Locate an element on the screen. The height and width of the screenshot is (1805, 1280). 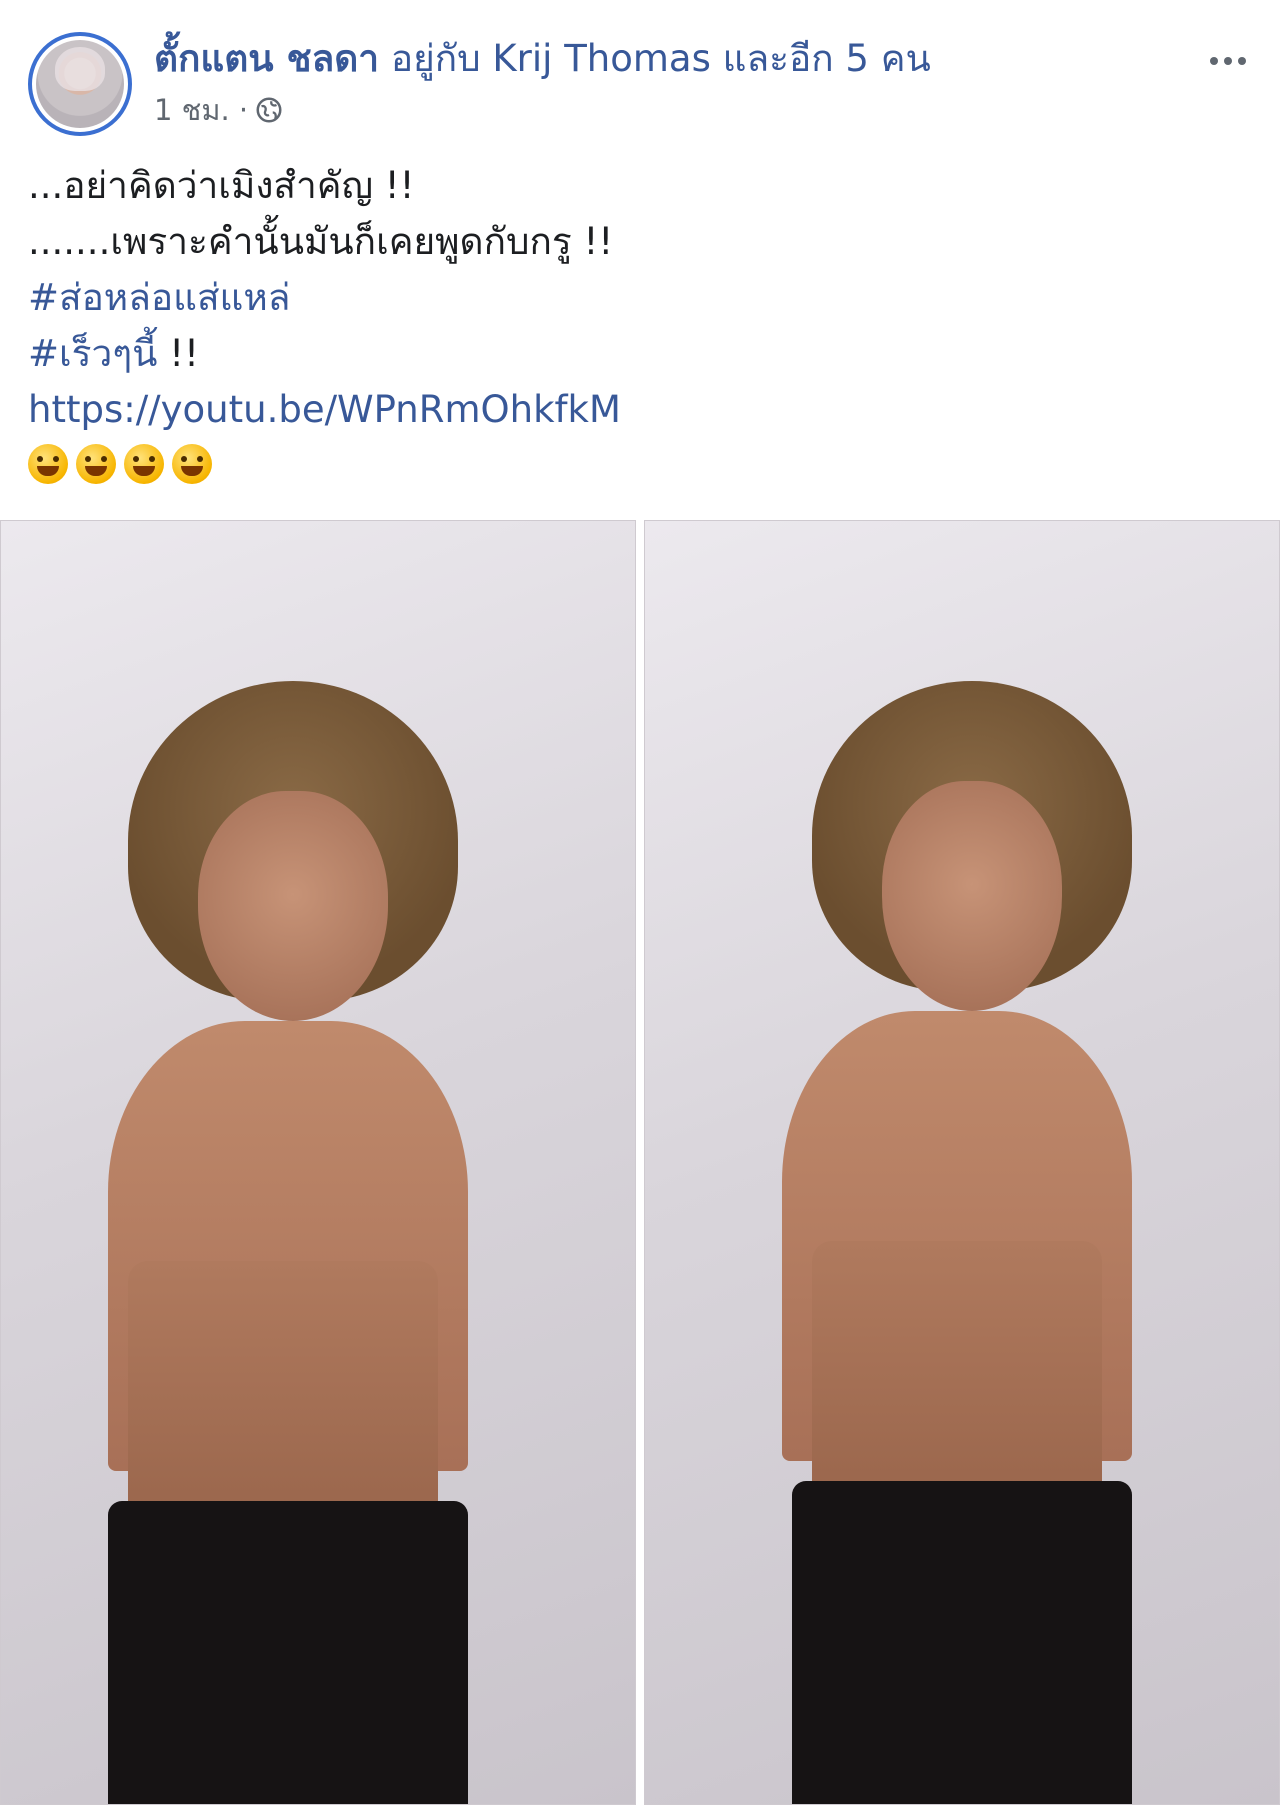
avatar-image is located at coordinates (80, 84).